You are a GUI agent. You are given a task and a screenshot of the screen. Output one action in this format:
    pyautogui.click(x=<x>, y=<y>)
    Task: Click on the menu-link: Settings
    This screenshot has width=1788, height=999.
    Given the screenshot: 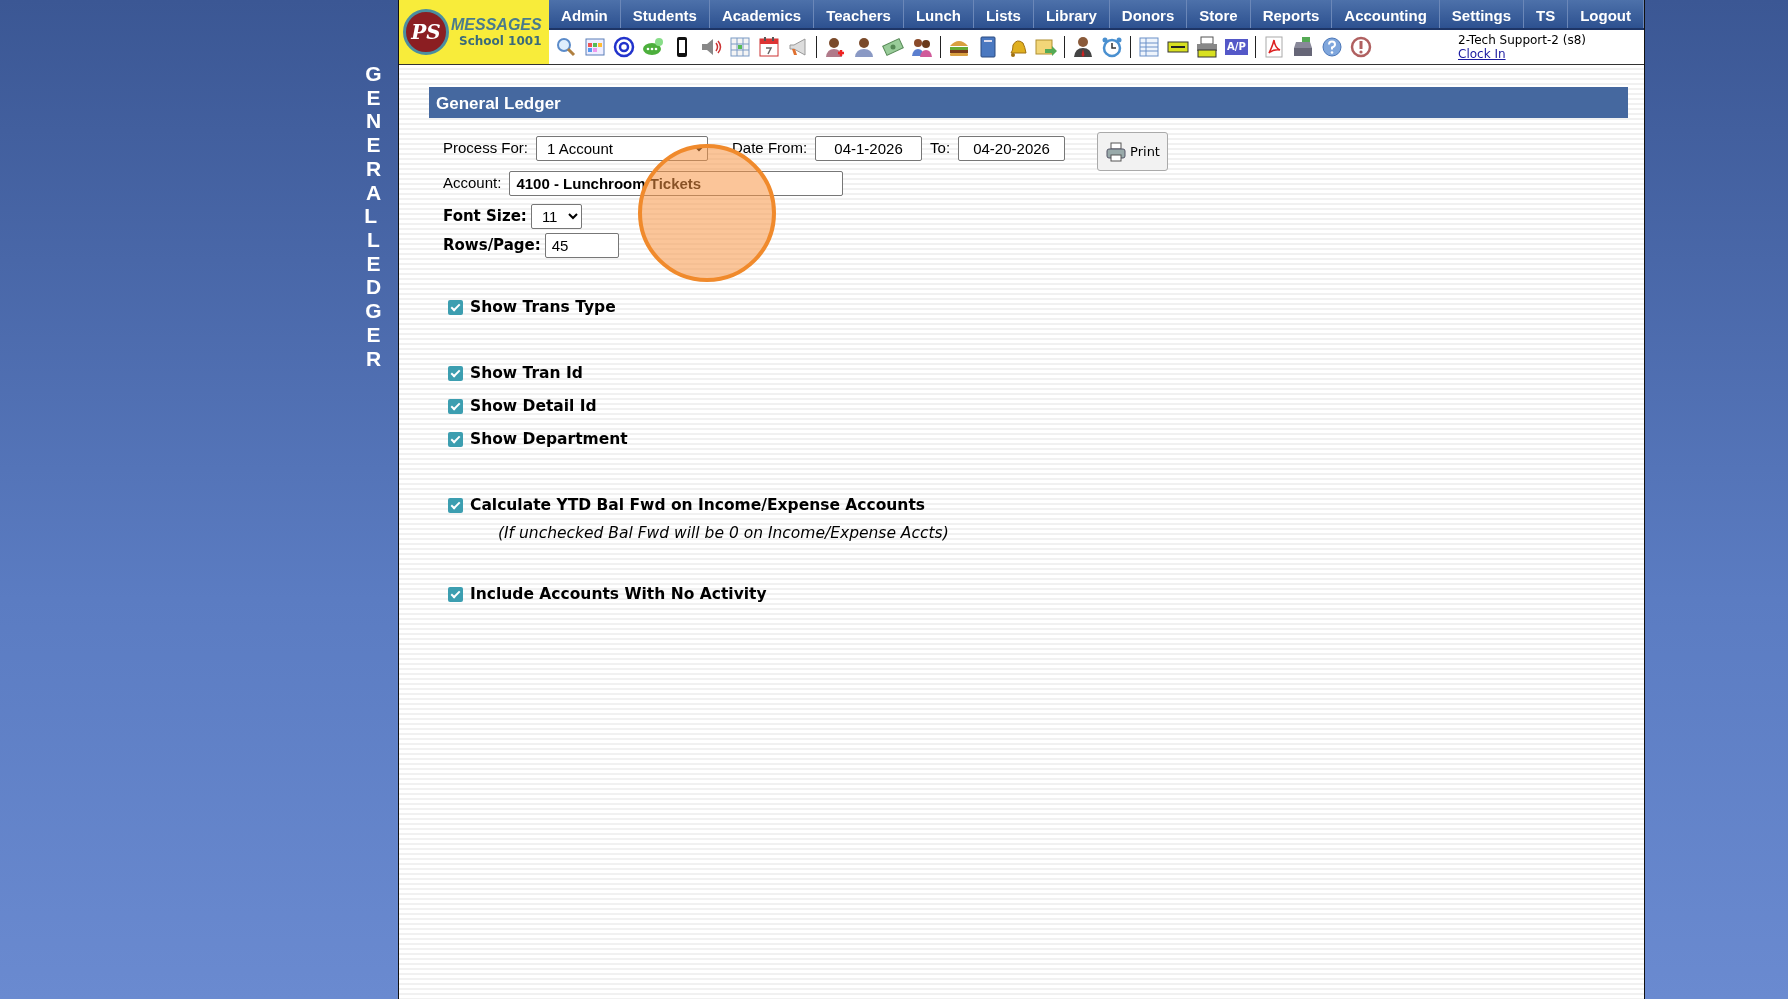 What is the action you would take?
    pyautogui.click(x=1481, y=14)
    